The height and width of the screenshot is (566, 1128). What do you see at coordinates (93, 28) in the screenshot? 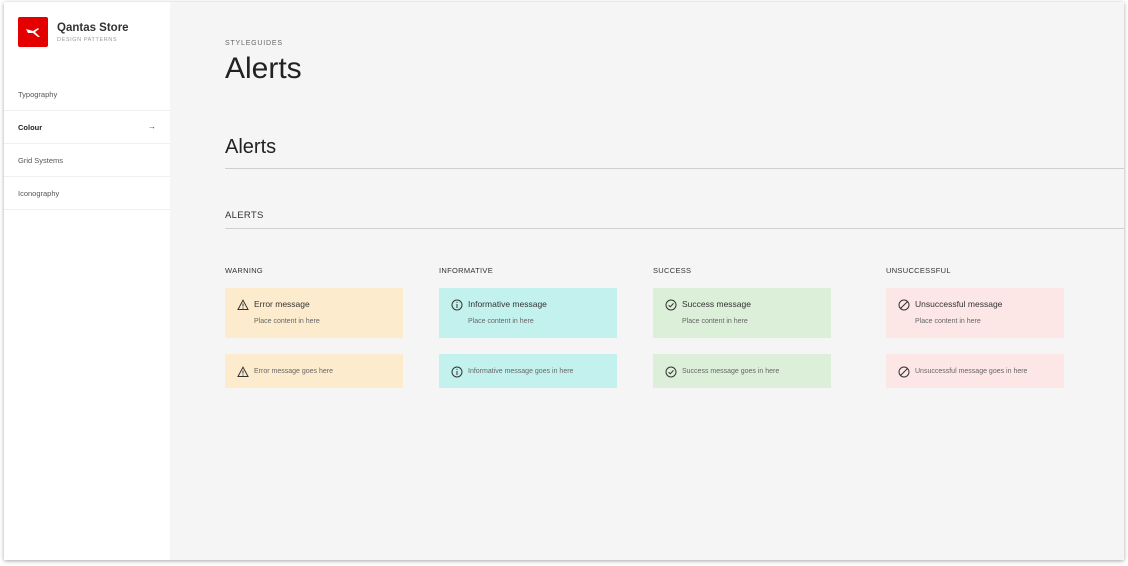
I see `brand-title: Qantas Store` at bounding box center [93, 28].